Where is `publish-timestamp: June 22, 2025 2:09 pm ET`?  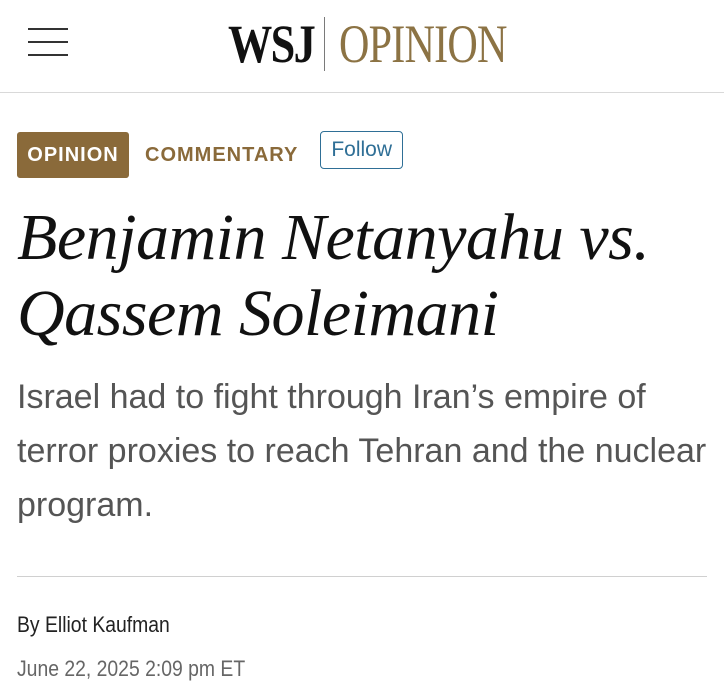 publish-timestamp: June 22, 2025 2:09 pm ET is located at coordinates (131, 668).